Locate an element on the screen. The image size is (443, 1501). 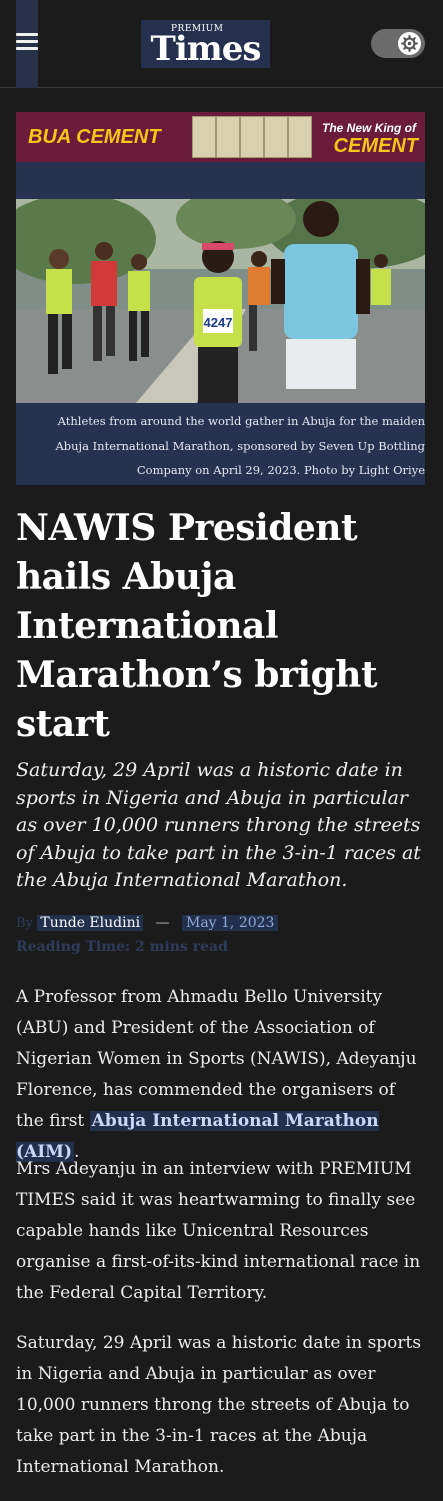
cement-bags-image is located at coordinates (253, 137).